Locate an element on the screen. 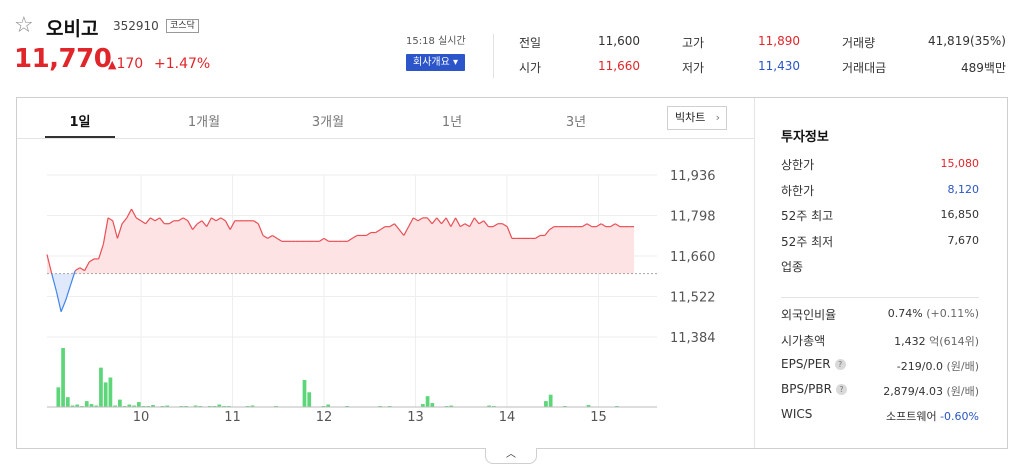  current-price: 11,770 is located at coordinates (63, 59).